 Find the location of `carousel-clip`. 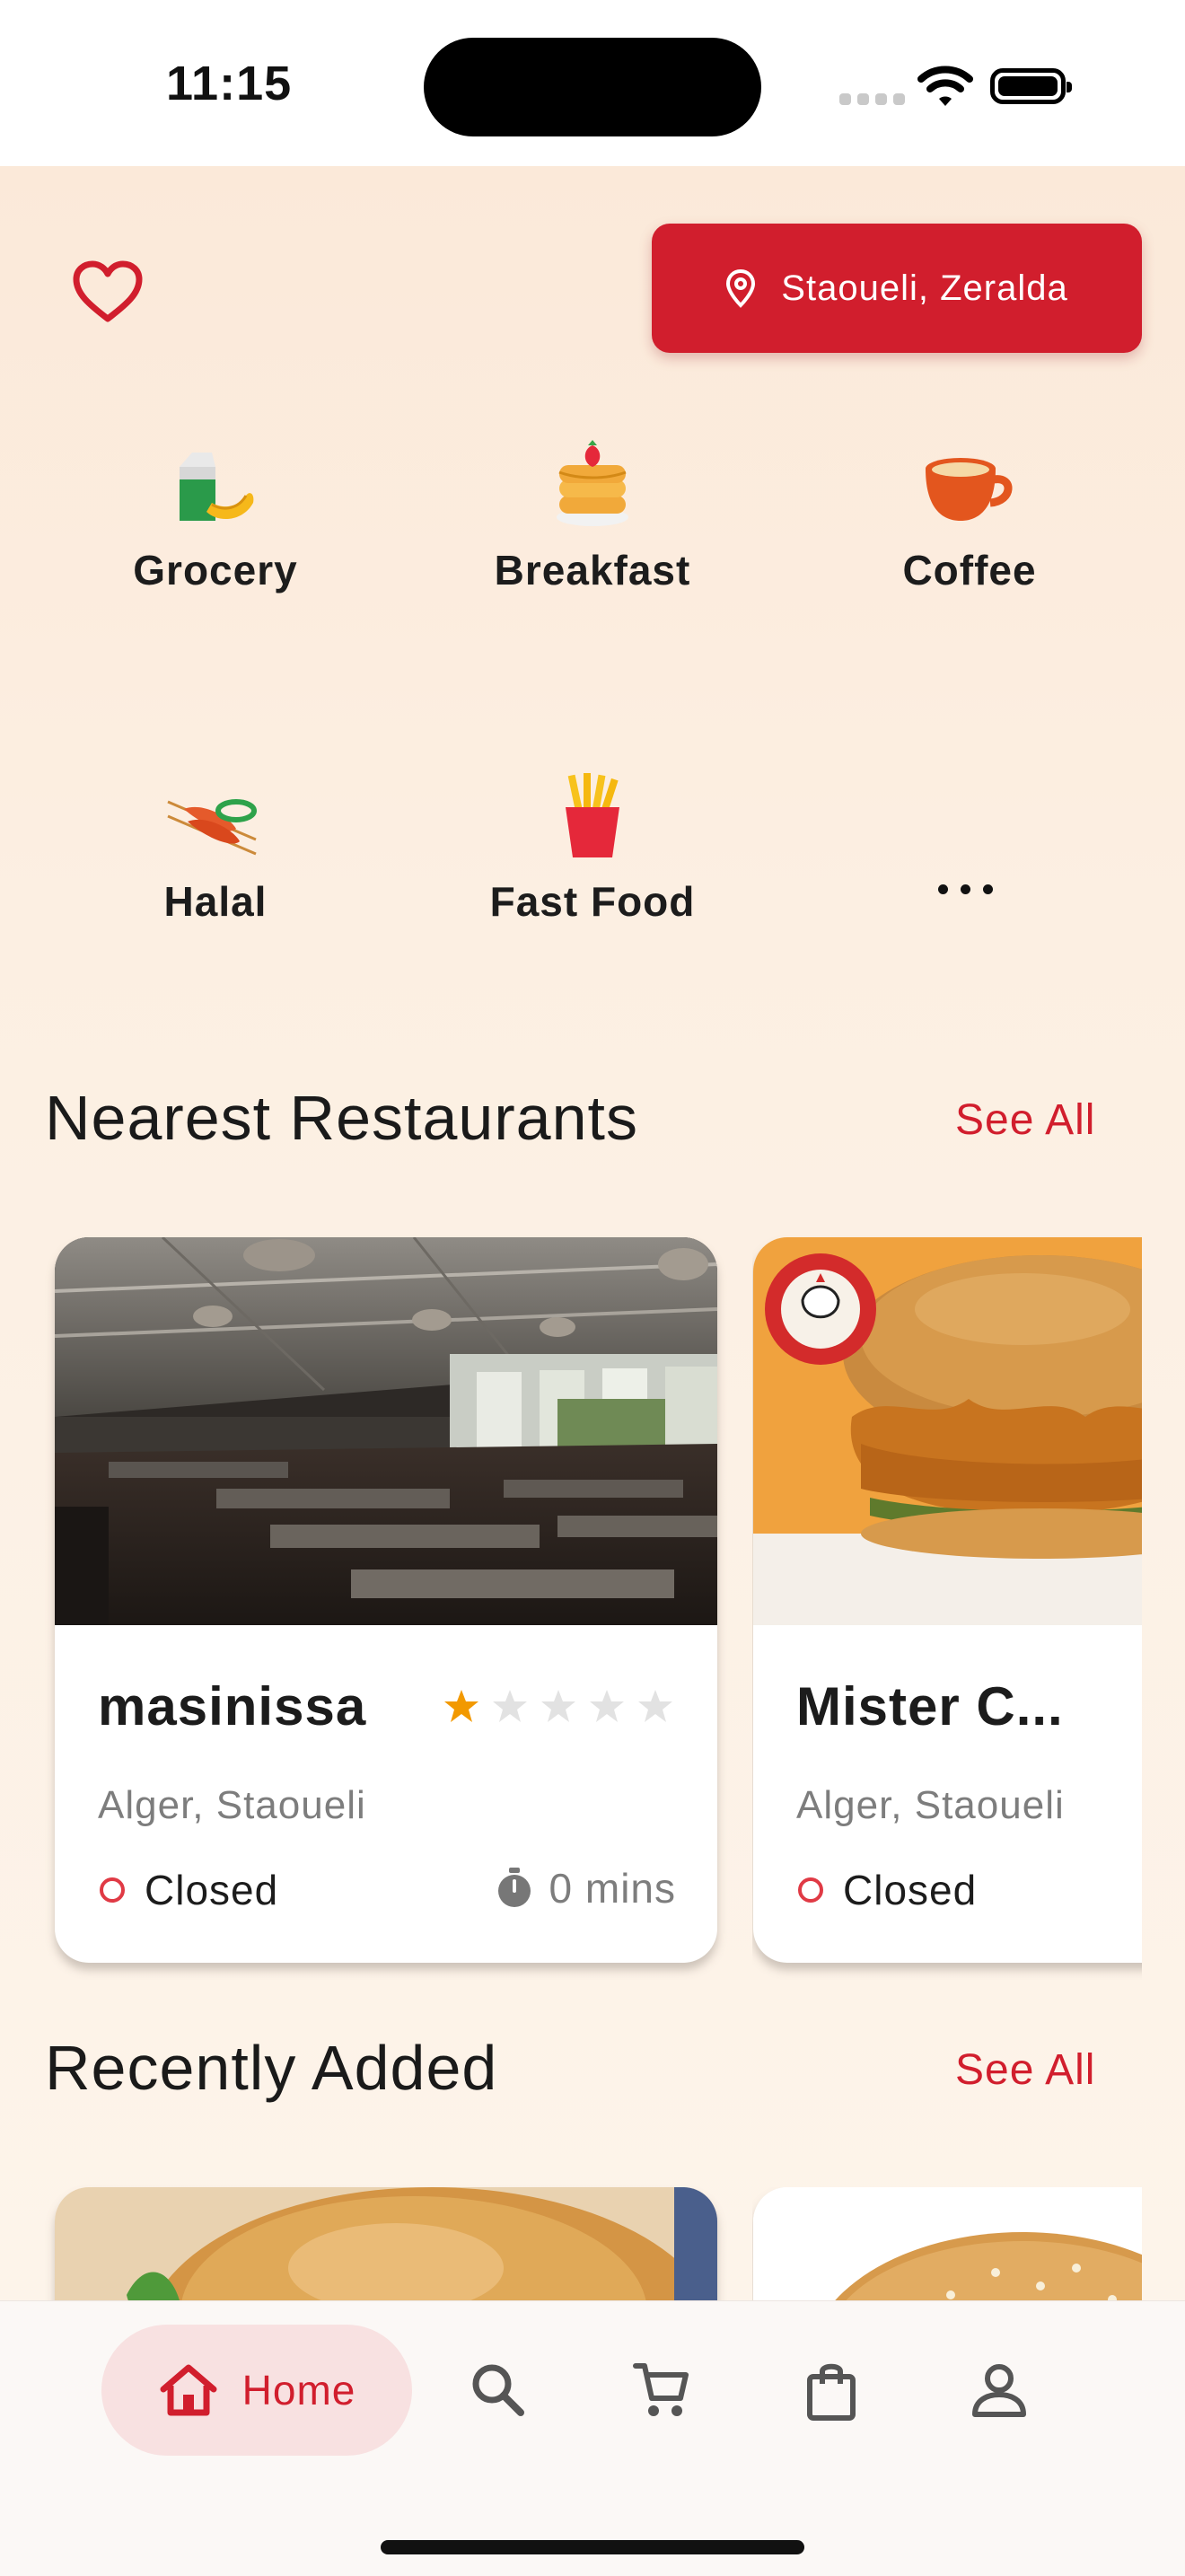

carousel-clip is located at coordinates (947, 2243).